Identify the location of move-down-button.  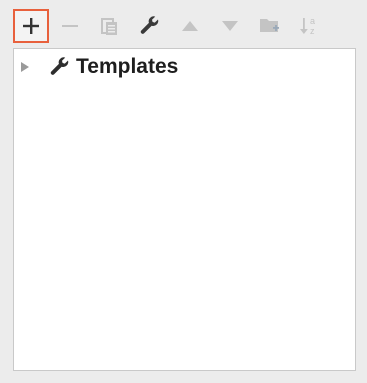
(230, 26).